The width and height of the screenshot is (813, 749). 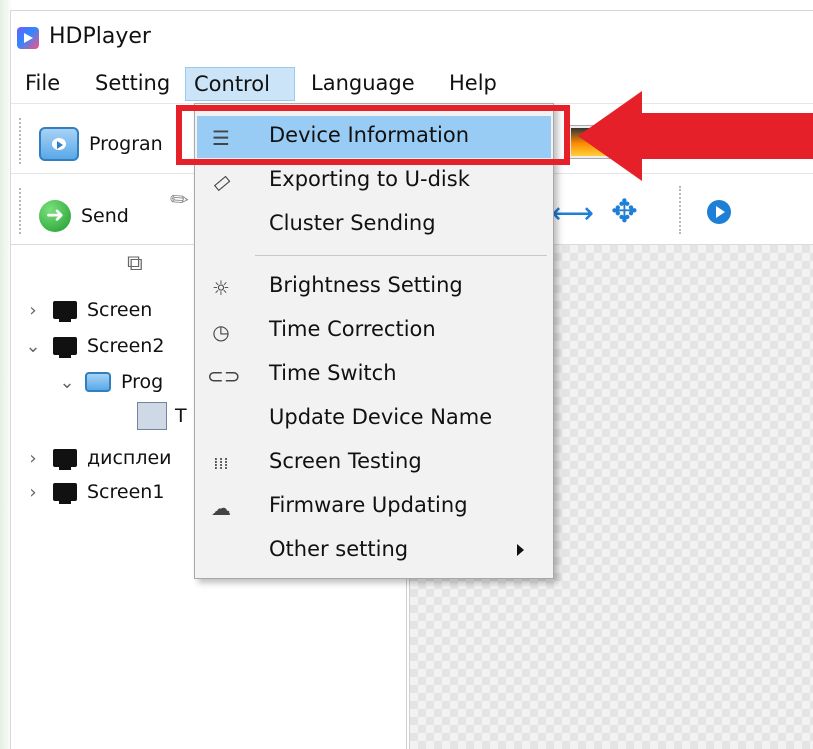 What do you see at coordinates (142, 382) in the screenshot?
I see `tree-item-label: Prog` at bounding box center [142, 382].